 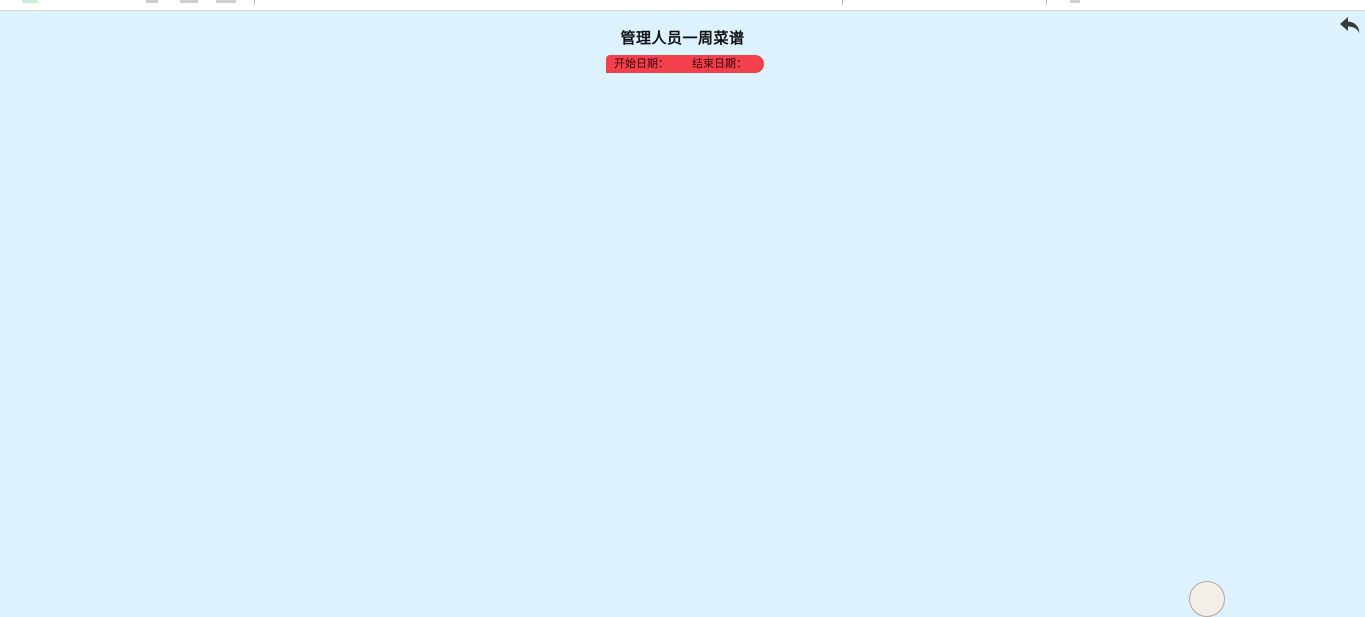 What do you see at coordinates (682, 5) in the screenshot?
I see `browser-toolbar-remnant` at bounding box center [682, 5].